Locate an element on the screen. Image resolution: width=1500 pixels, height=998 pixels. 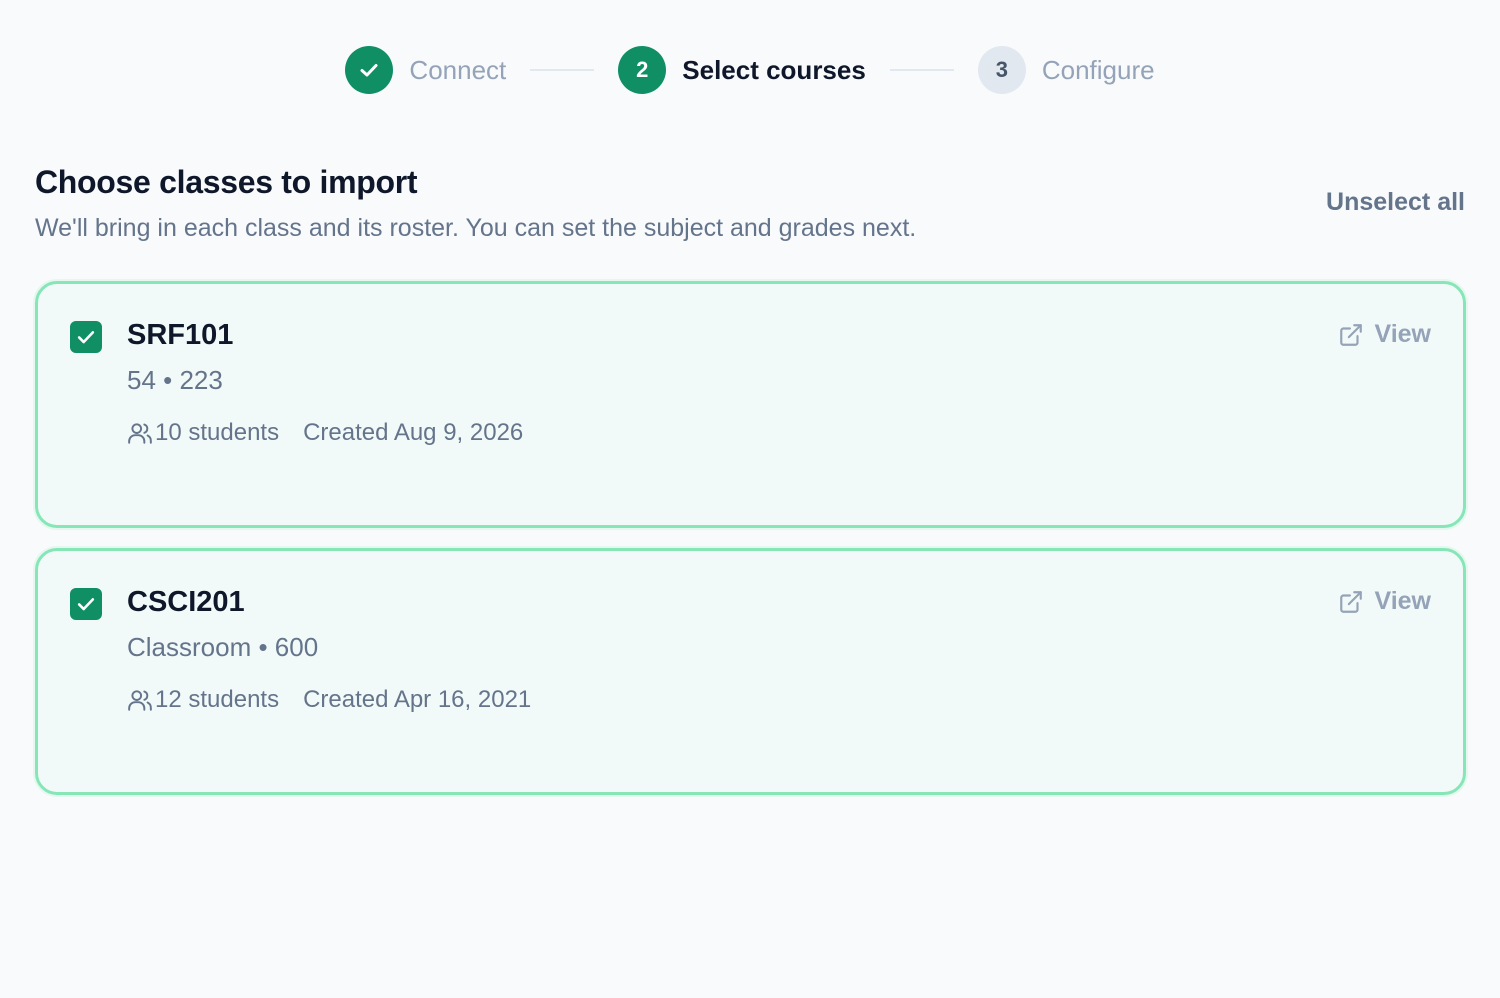
step-label-configure: Configure is located at coordinates (1098, 69).